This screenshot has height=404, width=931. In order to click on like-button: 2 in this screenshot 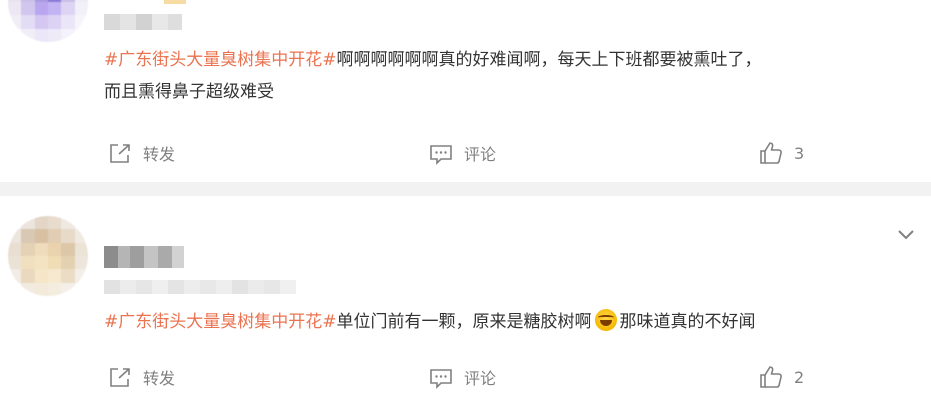, I will do `click(781, 377)`.